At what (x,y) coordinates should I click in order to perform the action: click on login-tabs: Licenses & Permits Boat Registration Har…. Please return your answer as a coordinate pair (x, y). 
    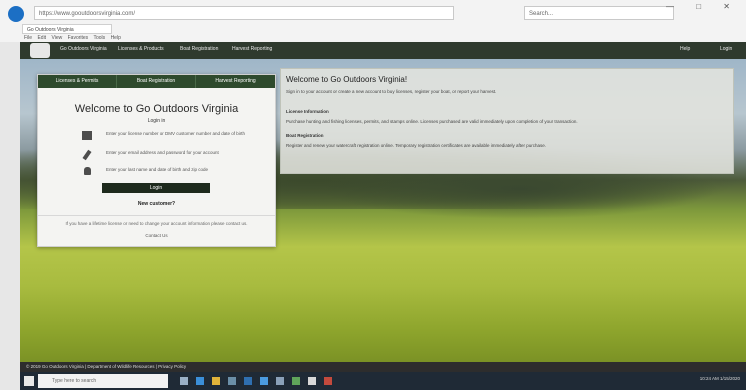
    Looking at the image, I should click on (156, 81).